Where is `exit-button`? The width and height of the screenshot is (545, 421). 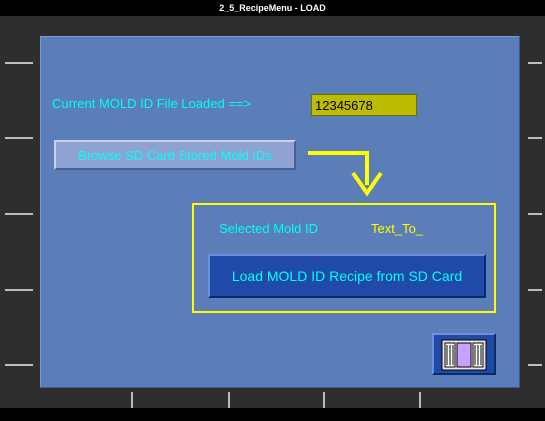 exit-button is located at coordinates (464, 354).